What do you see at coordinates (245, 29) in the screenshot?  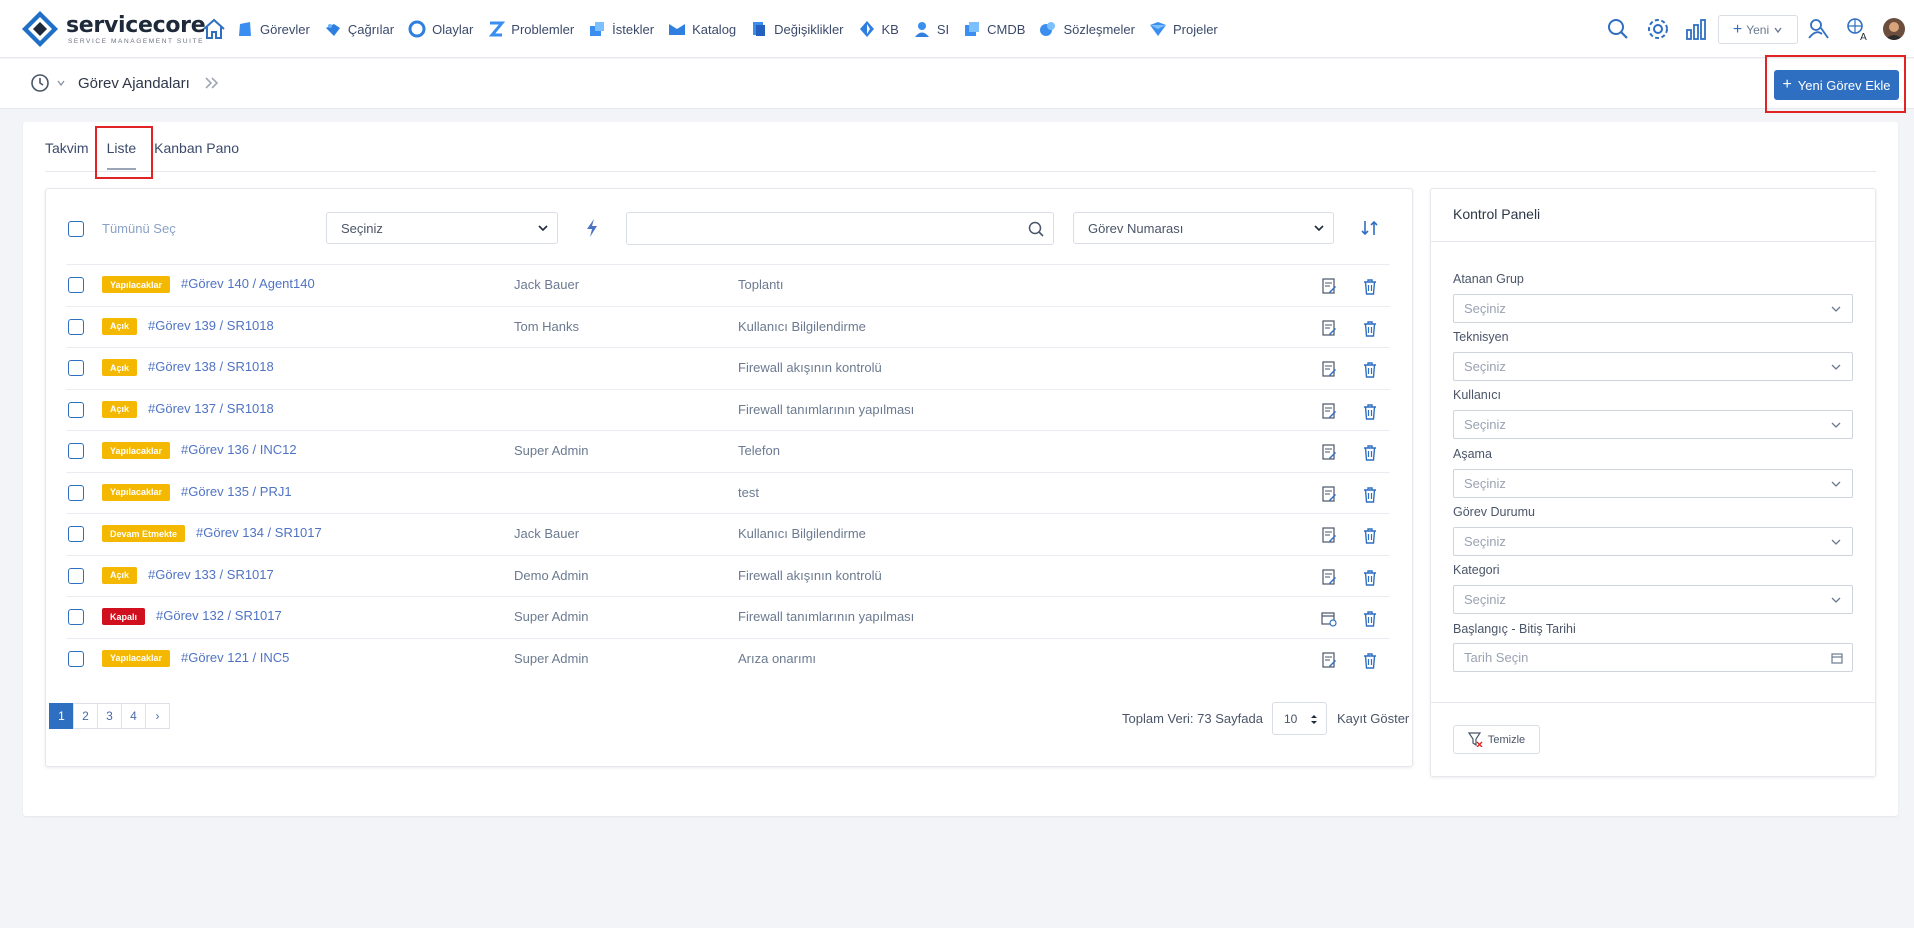 I see `tasks-icon` at bounding box center [245, 29].